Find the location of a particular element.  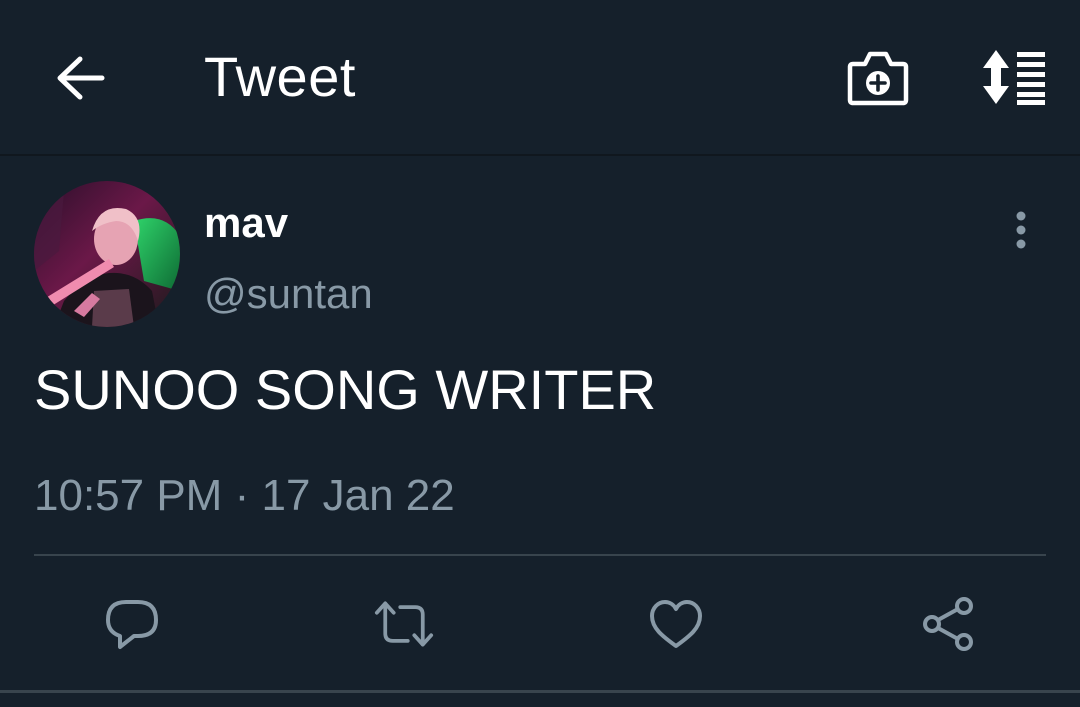

more-vertical-icon is located at coordinates (1021, 230).